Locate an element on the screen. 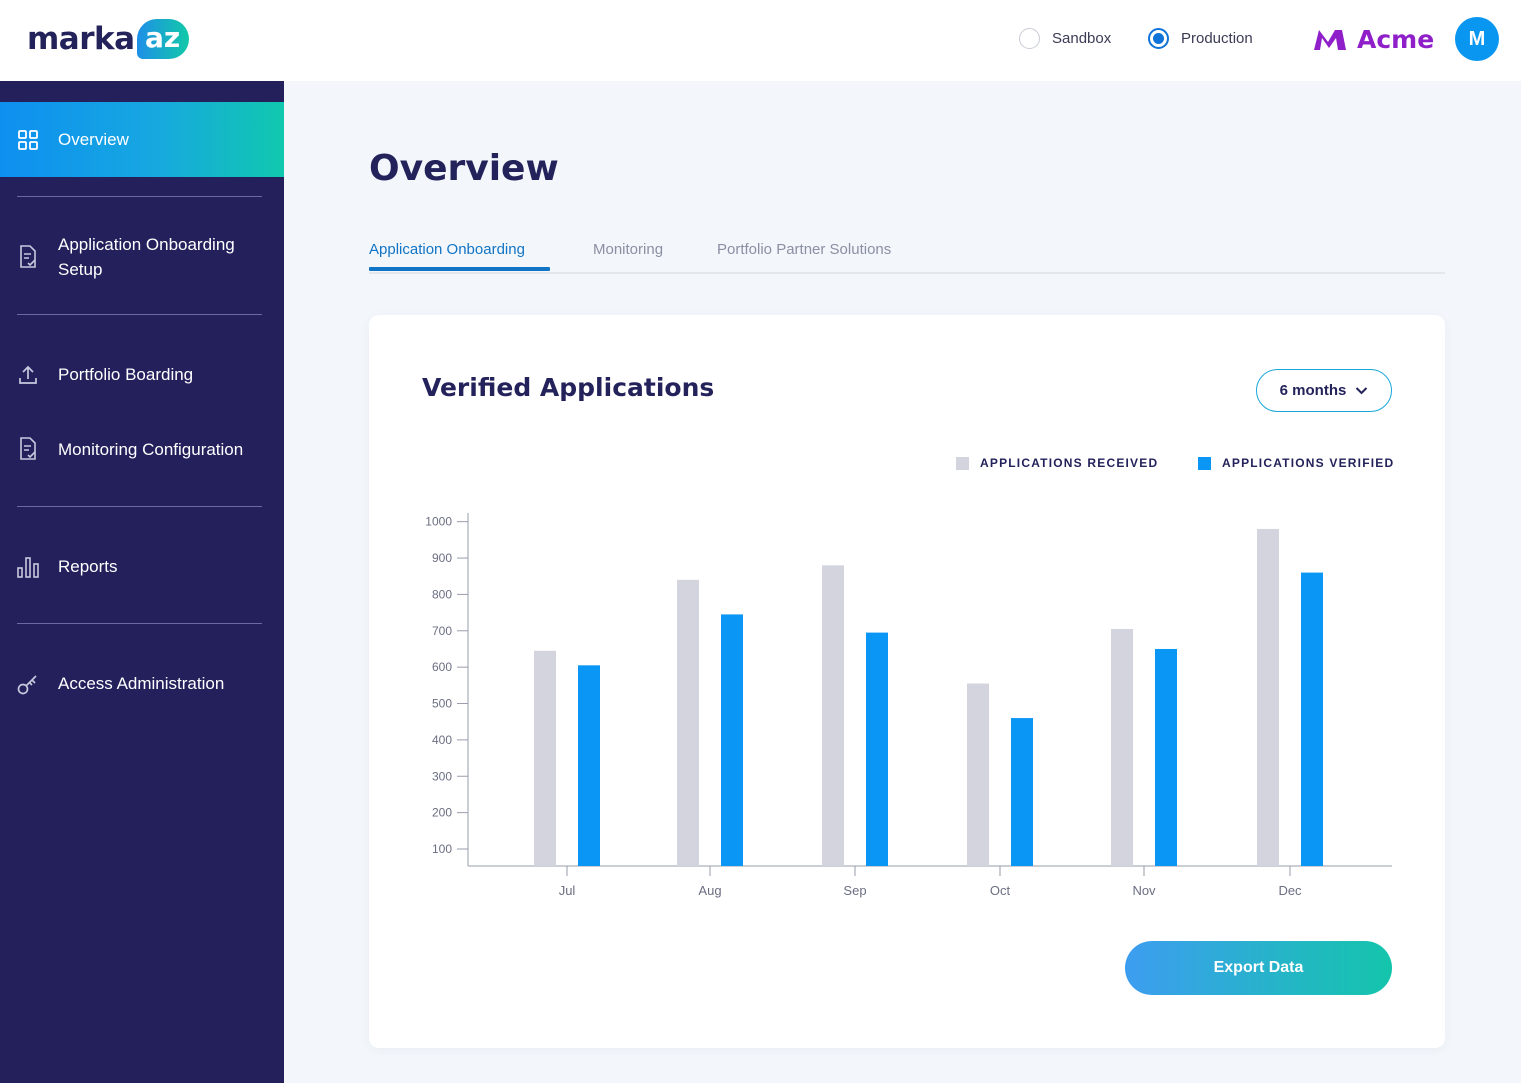 The width and height of the screenshot is (1521, 1083). x-tick-label: Sep is located at coordinates (854, 890).